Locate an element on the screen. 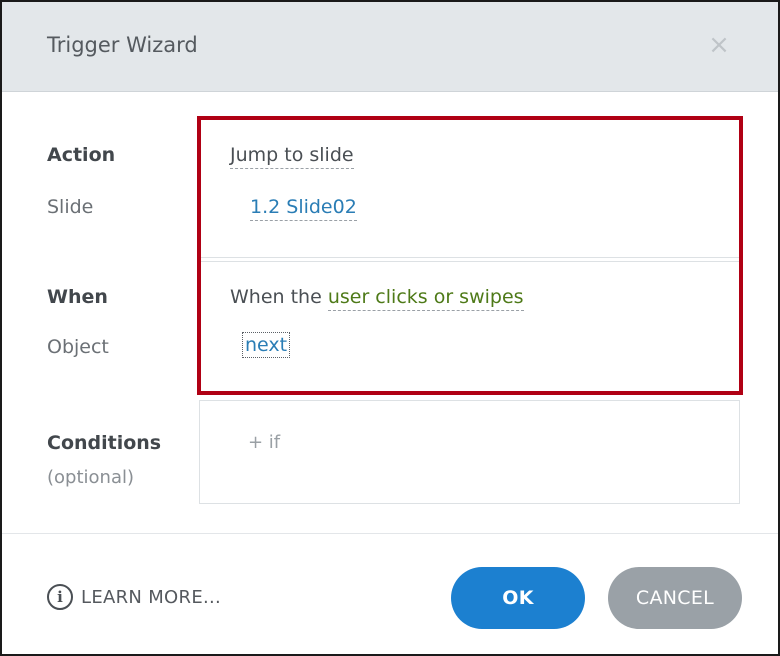 This screenshot has height=656, width=780. slide-label: Slide is located at coordinates (70, 207).